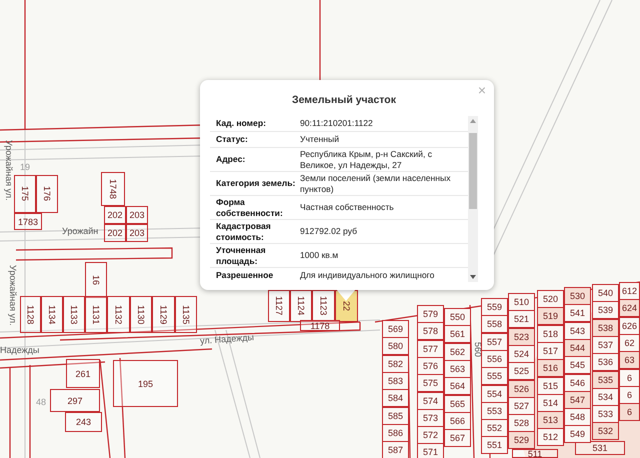  Describe the element at coordinates (550, 385) in the screenshot. I see `land-parcel: 515` at that location.